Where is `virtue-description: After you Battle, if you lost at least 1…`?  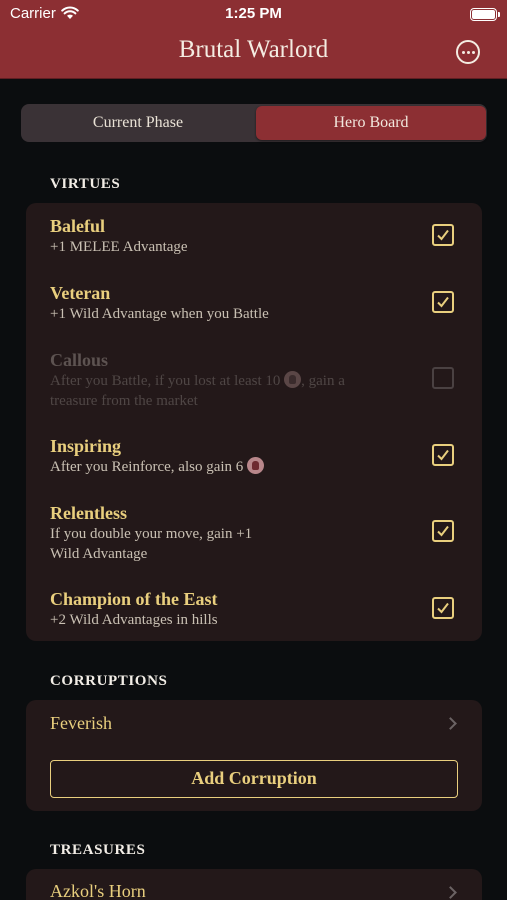 virtue-description: After you Battle, if you lost at least 1… is located at coordinates (240, 381).